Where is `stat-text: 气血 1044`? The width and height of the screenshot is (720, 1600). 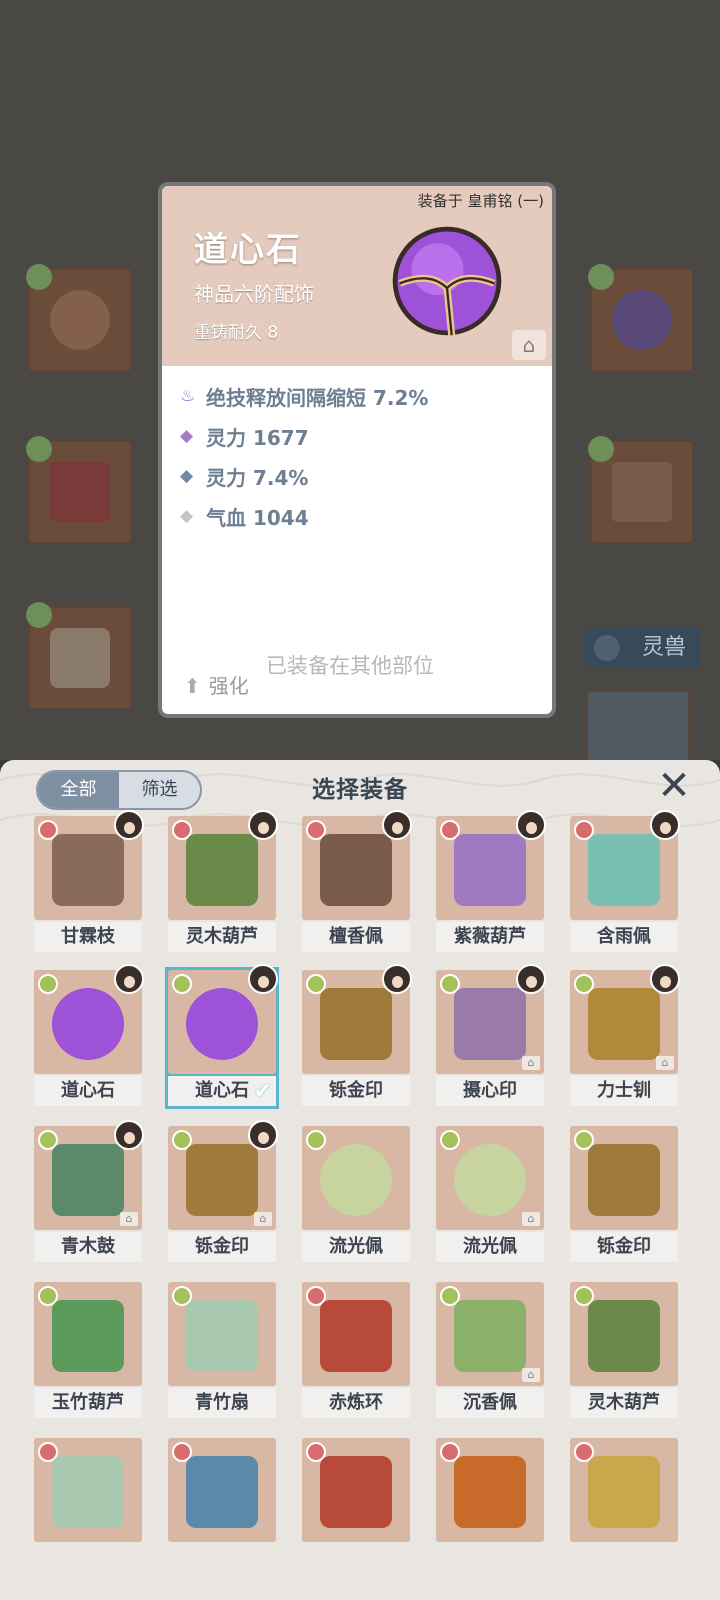
stat-text: 气血 1044 is located at coordinates (257, 518).